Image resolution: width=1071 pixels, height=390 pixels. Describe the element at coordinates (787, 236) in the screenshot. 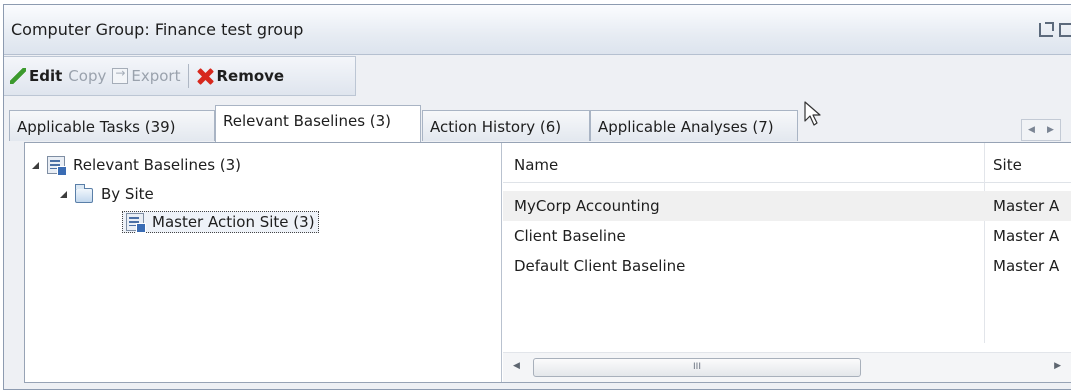

I see `list-row: Client Baseline Master A` at that location.